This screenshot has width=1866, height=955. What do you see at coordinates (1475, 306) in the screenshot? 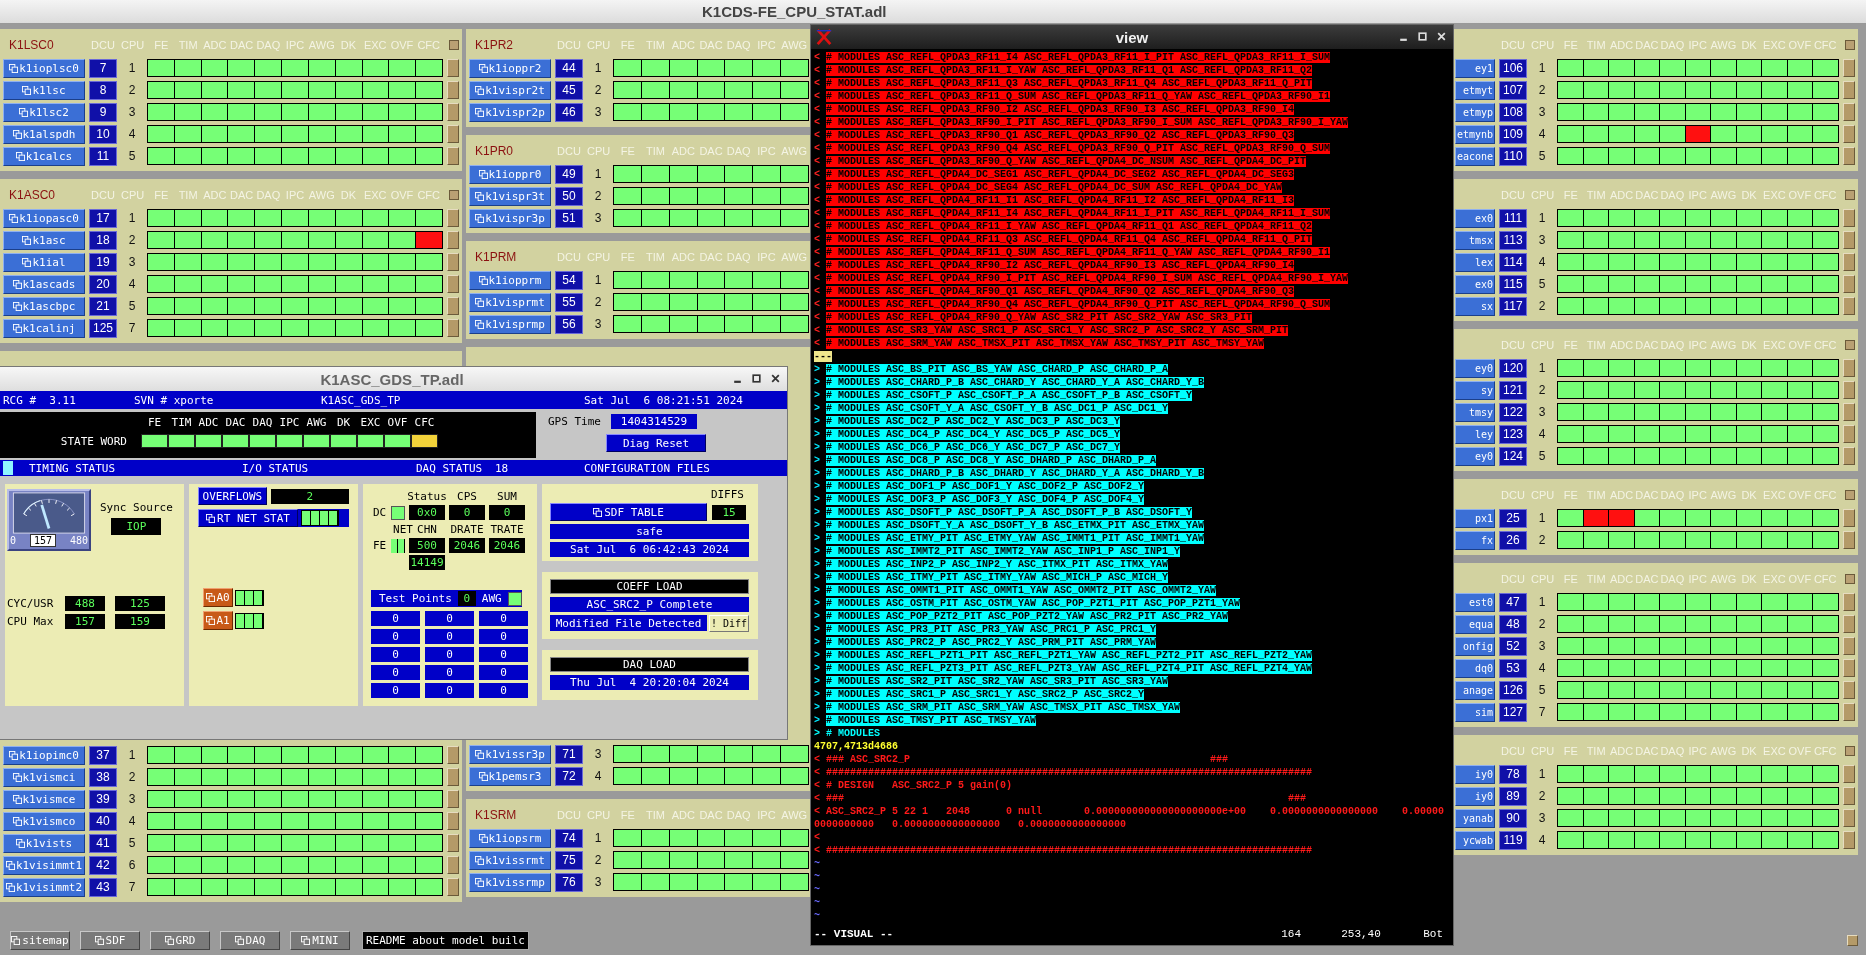
I see `display-button: sx` at bounding box center [1475, 306].